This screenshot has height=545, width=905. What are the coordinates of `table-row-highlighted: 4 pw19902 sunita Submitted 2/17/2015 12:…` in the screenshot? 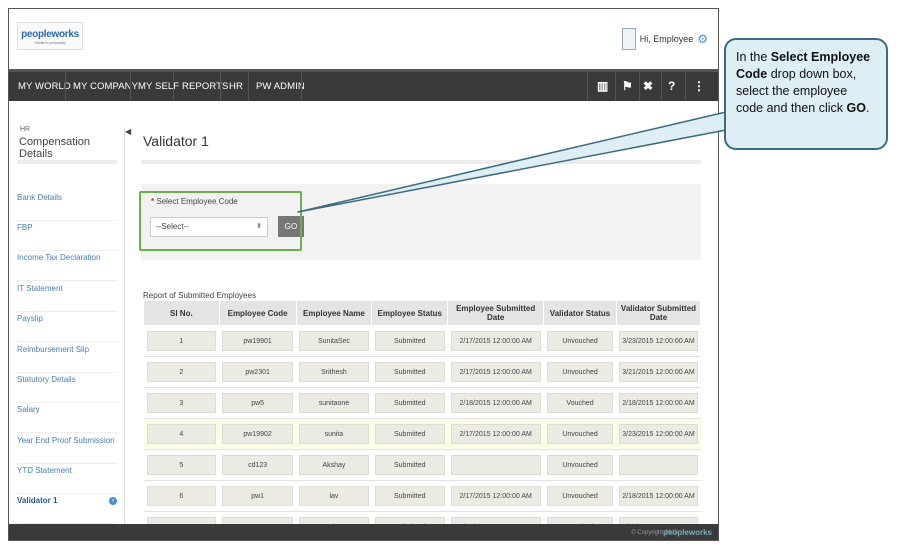 It's located at (422, 434).